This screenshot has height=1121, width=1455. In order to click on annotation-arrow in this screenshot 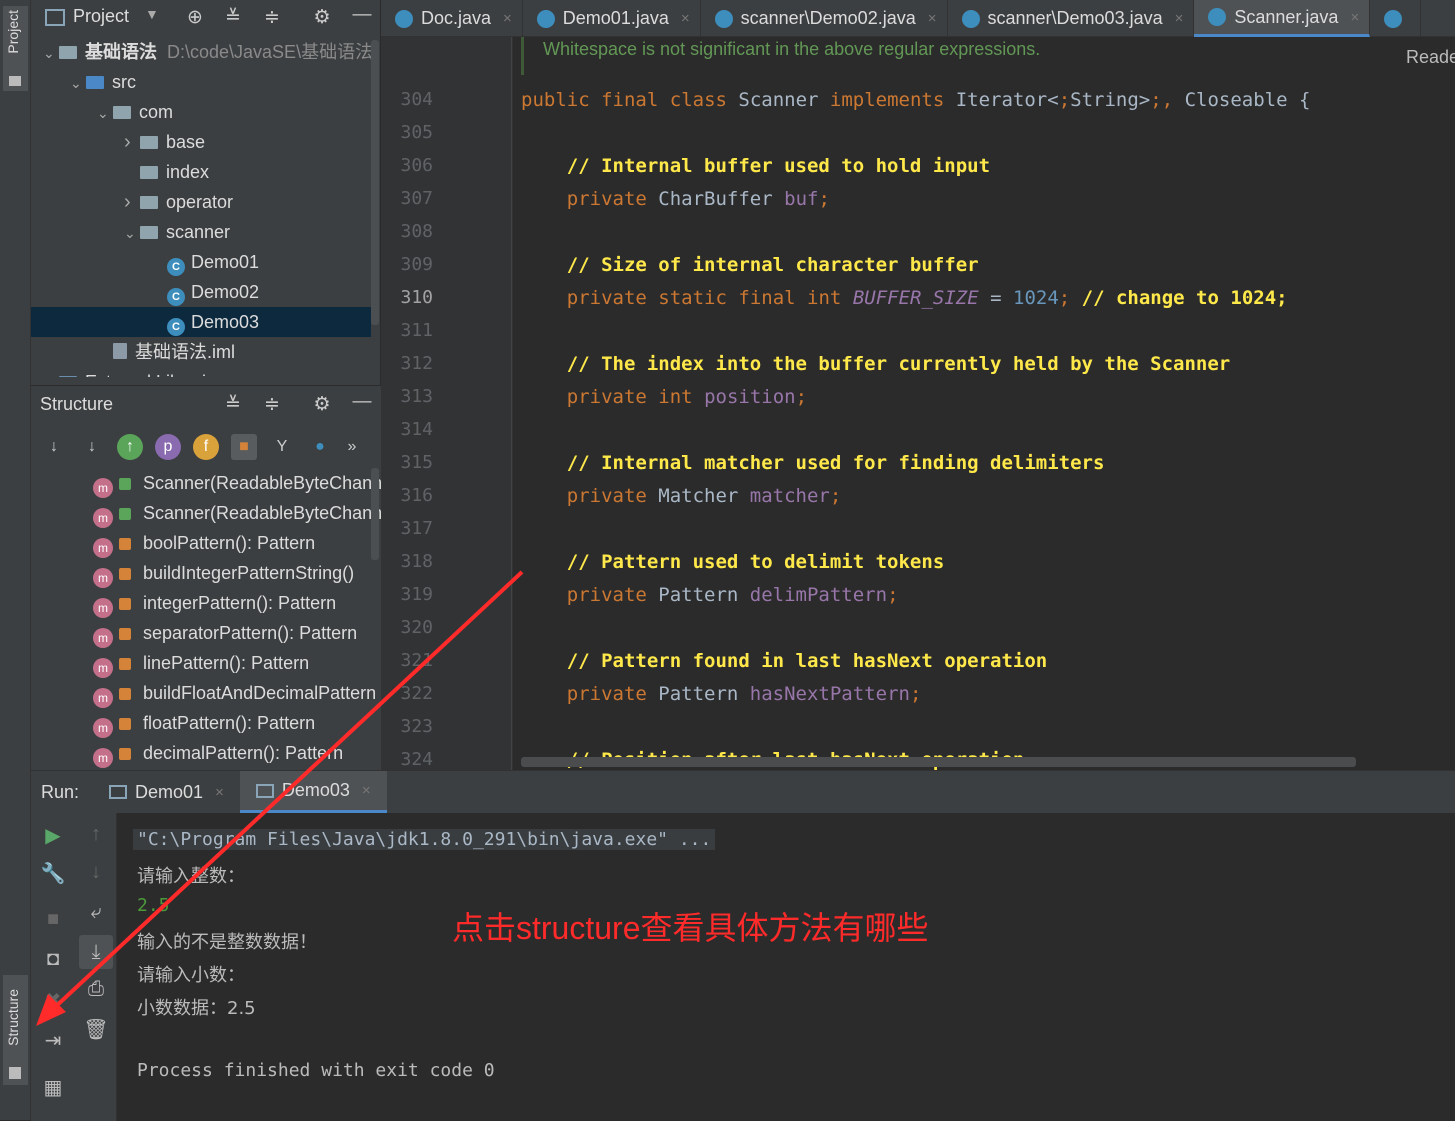, I will do `click(280, 798)`.